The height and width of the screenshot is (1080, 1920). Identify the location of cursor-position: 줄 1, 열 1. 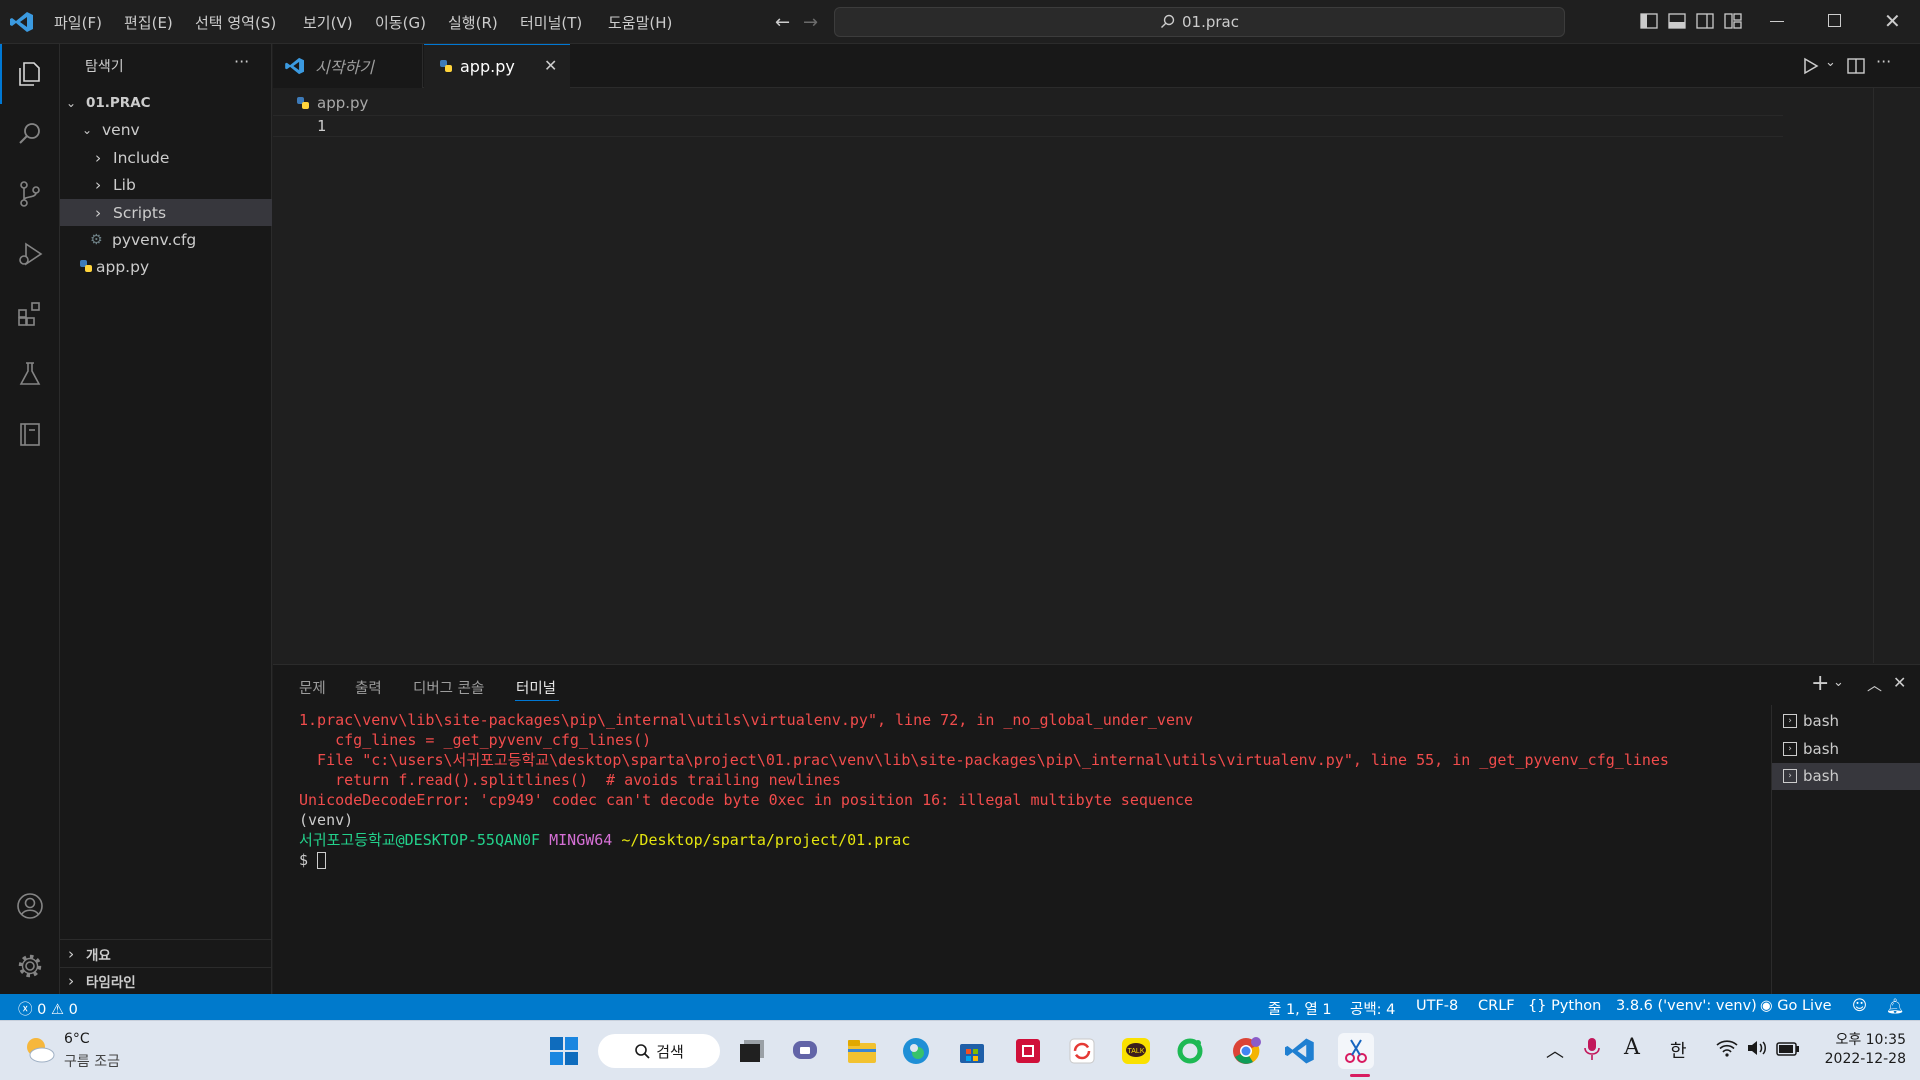
(1300, 1008).